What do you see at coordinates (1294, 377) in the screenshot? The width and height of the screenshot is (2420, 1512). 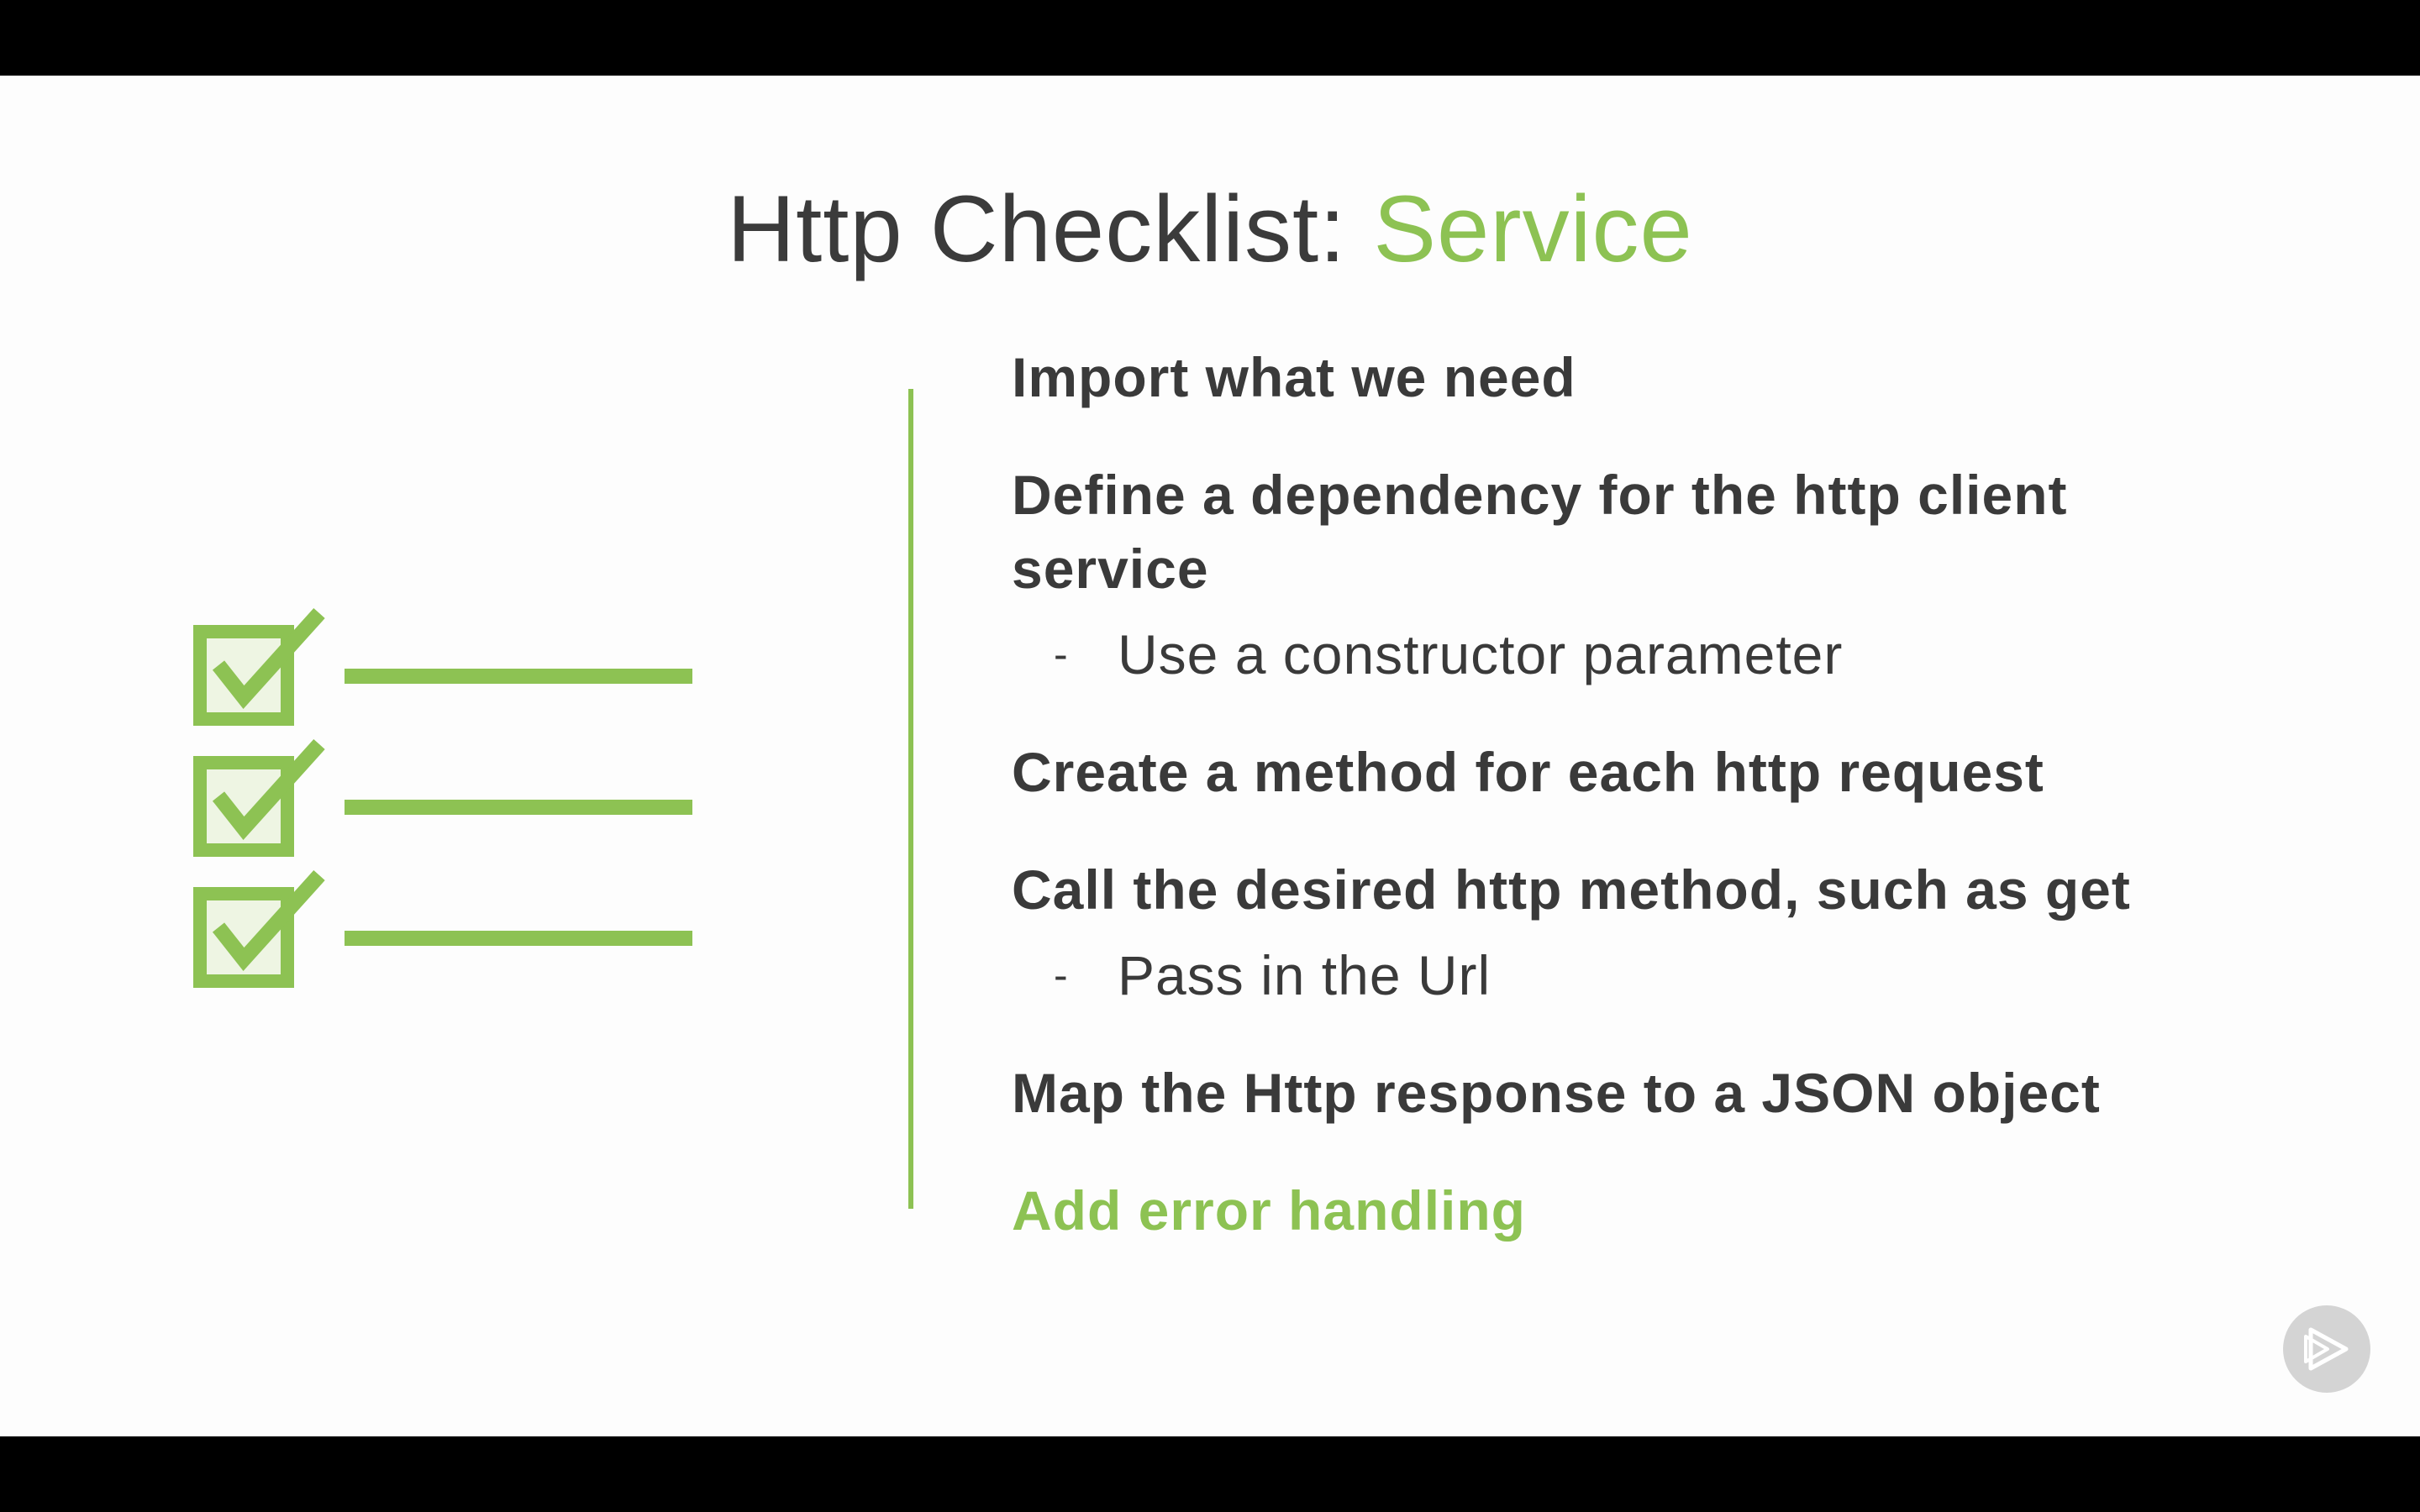 I see `checklist-item-label: Import what we need` at bounding box center [1294, 377].